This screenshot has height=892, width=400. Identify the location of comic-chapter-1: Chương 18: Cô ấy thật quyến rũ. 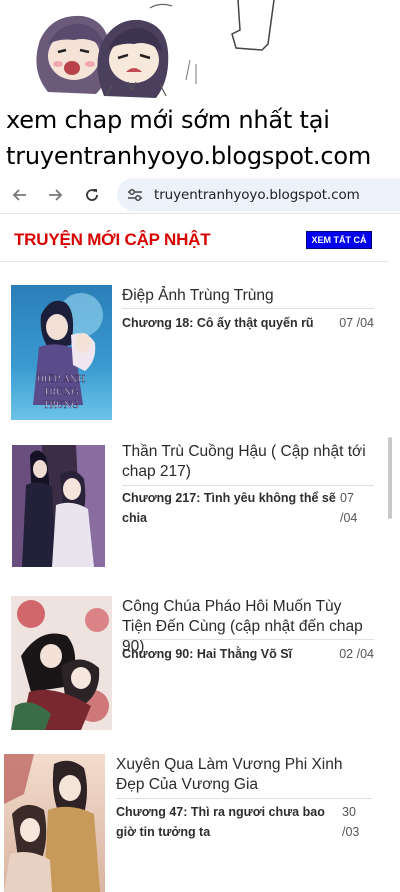
(227, 323).